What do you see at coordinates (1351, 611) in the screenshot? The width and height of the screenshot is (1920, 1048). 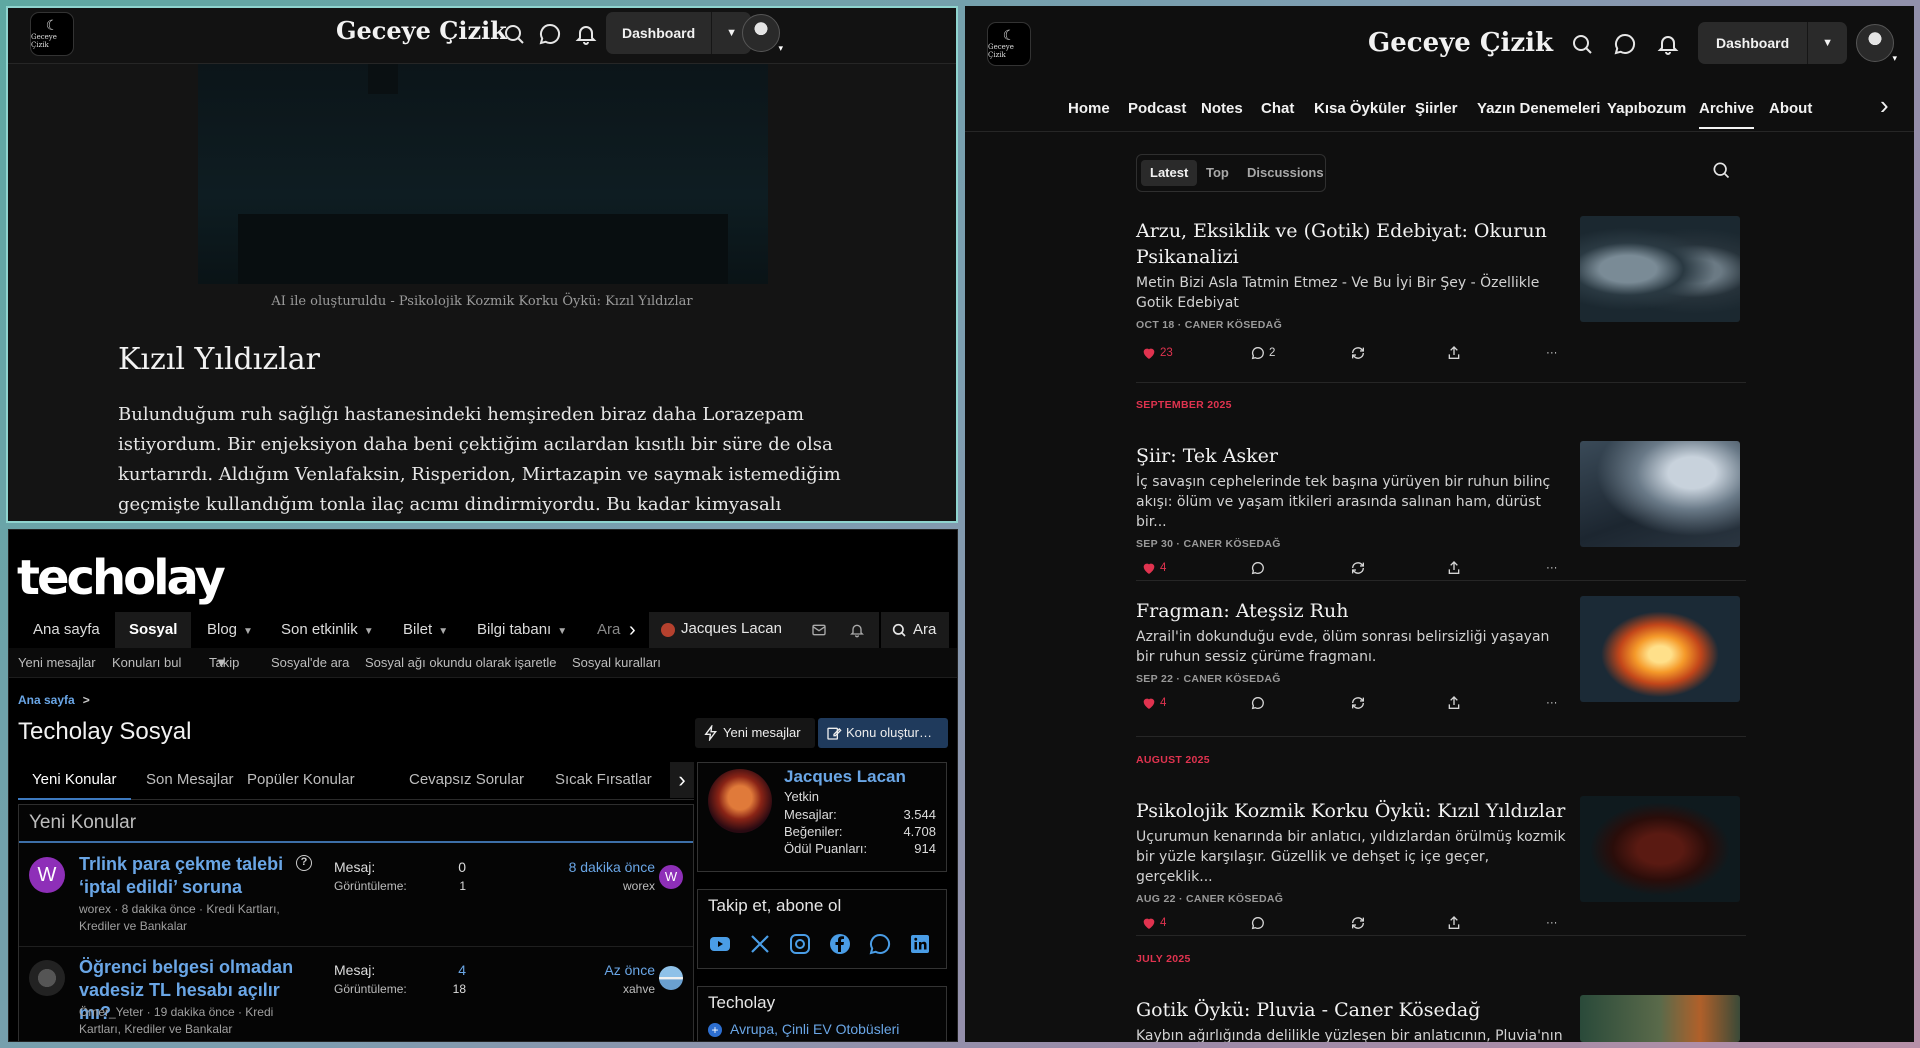 I see `post-title: Fragman: Ateşsiz Ruh` at bounding box center [1351, 611].